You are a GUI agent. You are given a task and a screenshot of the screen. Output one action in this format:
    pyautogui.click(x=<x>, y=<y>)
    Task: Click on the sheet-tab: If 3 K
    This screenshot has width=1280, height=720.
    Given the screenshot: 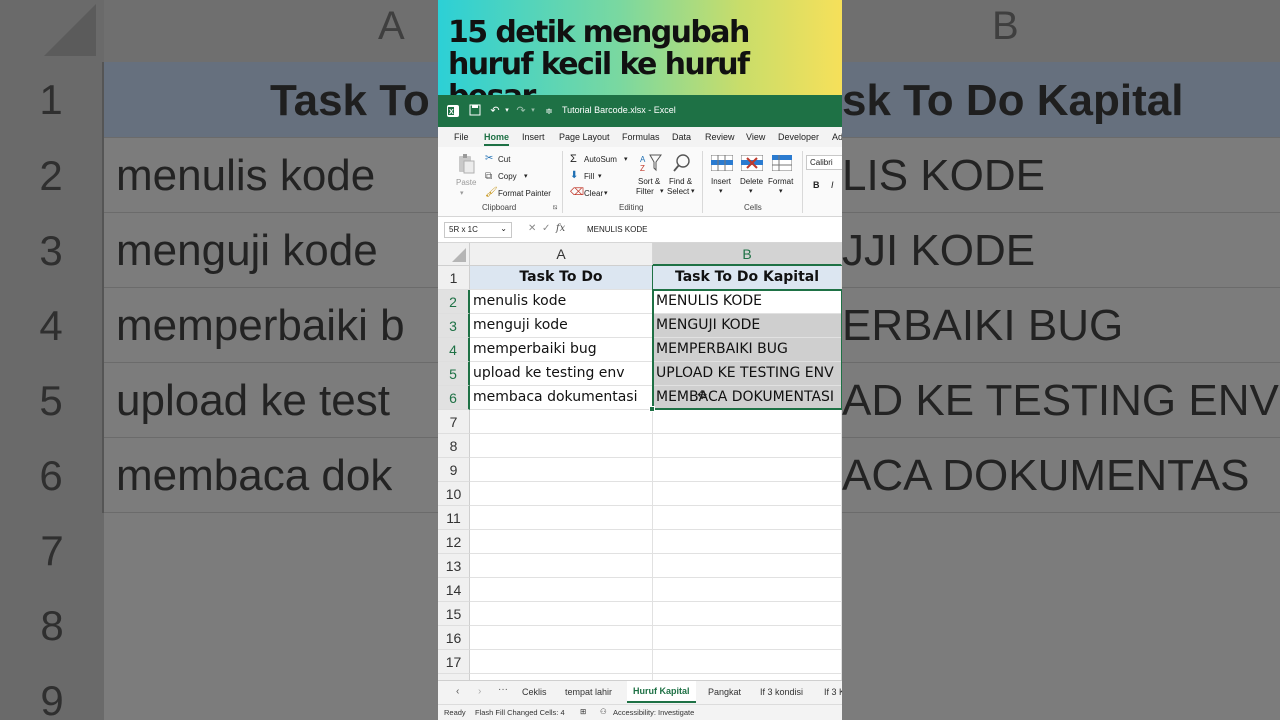 What is the action you would take?
    pyautogui.click(x=833, y=692)
    